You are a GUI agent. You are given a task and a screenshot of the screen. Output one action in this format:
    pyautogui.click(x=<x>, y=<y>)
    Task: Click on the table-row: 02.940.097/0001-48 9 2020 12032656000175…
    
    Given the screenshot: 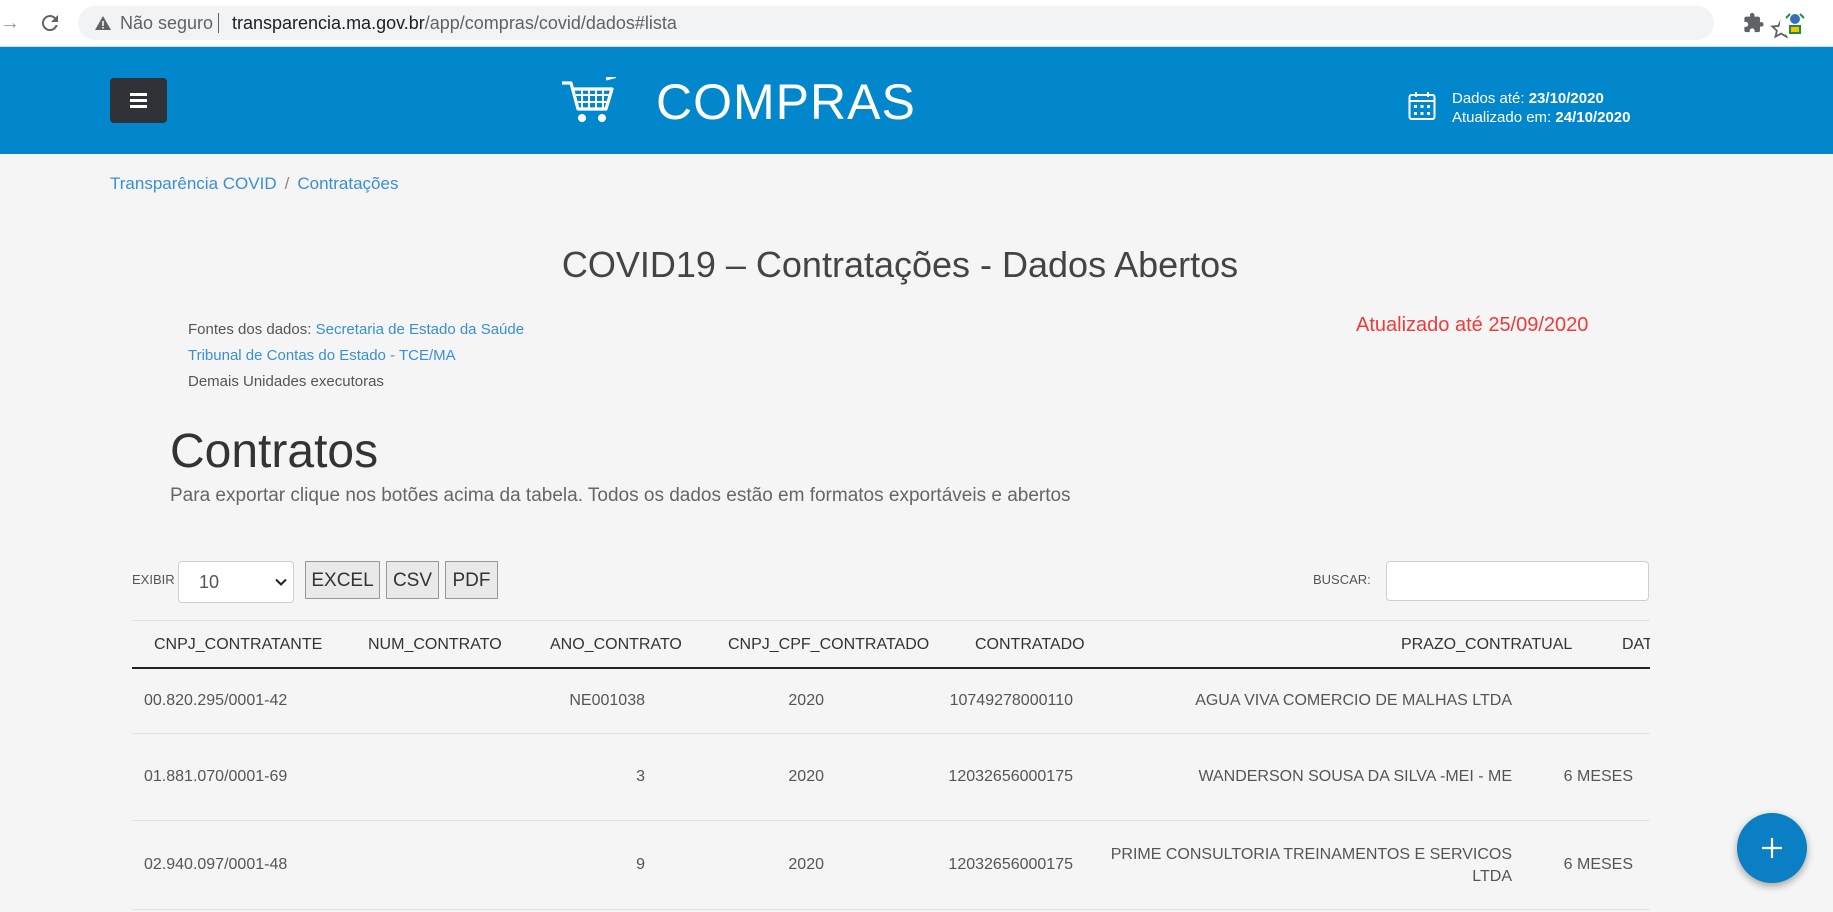 What is the action you would take?
    pyautogui.click(x=891, y=865)
    